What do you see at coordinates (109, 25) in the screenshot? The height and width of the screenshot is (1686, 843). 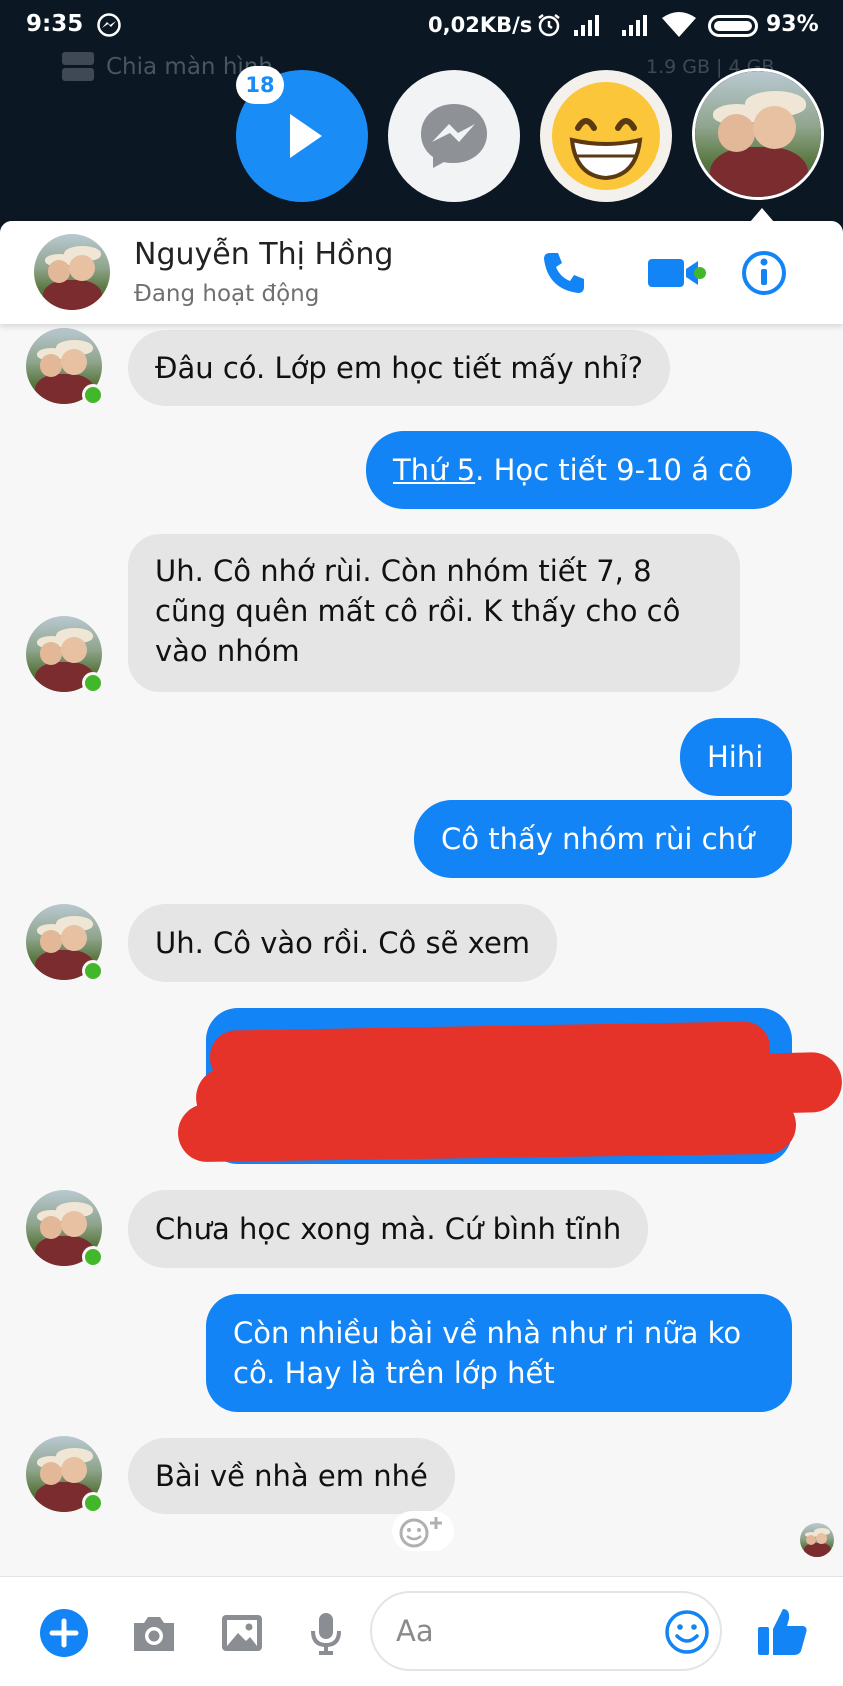 I see `messenger-notification-icon` at bounding box center [109, 25].